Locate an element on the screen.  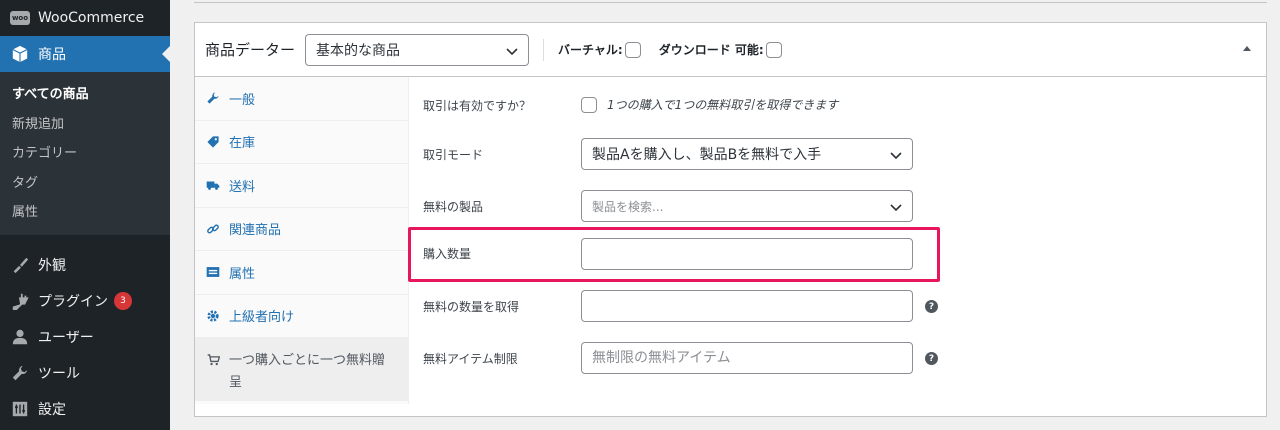
deal-mode-label: 取引モード is located at coordinates (453, 155).